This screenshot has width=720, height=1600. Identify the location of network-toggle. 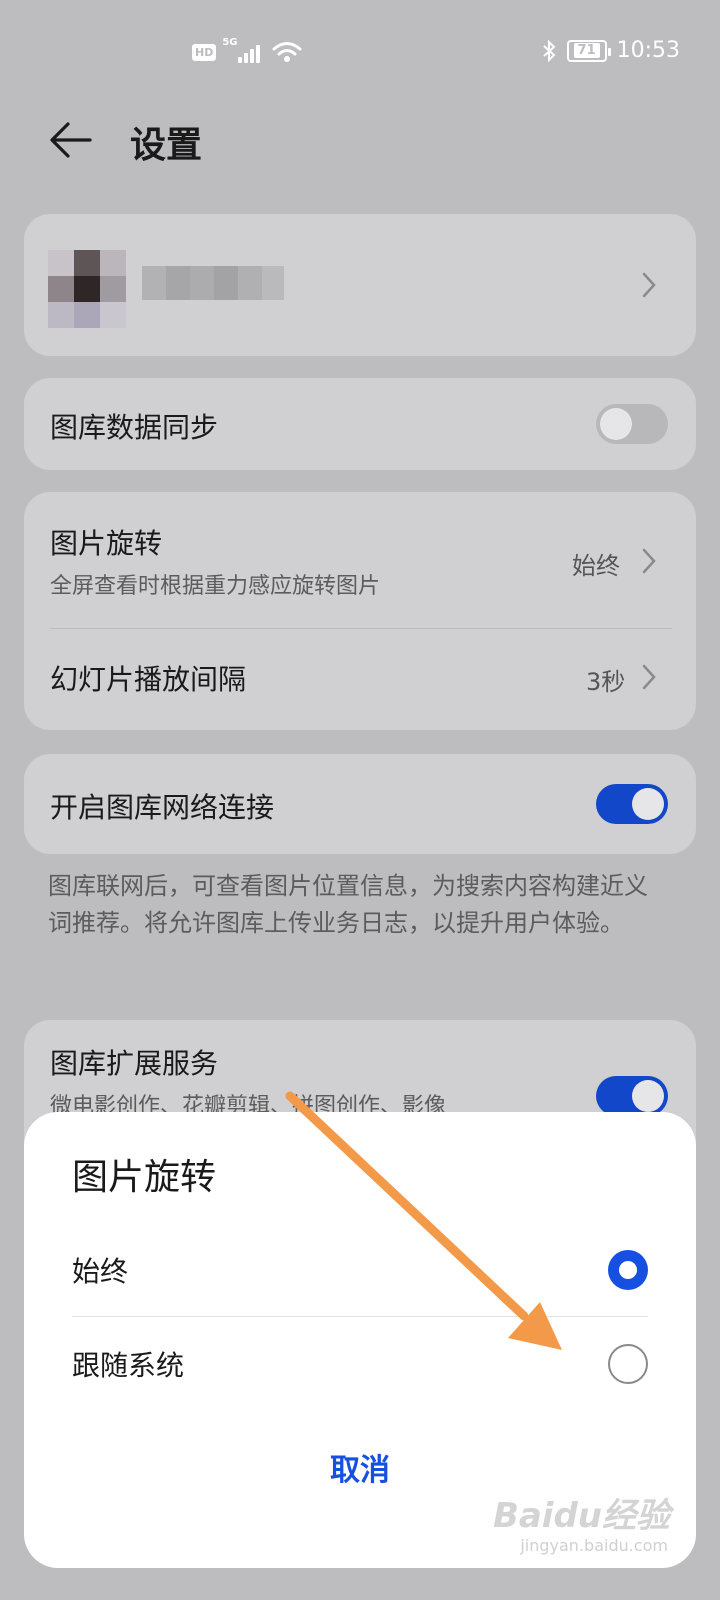
(632, 804).